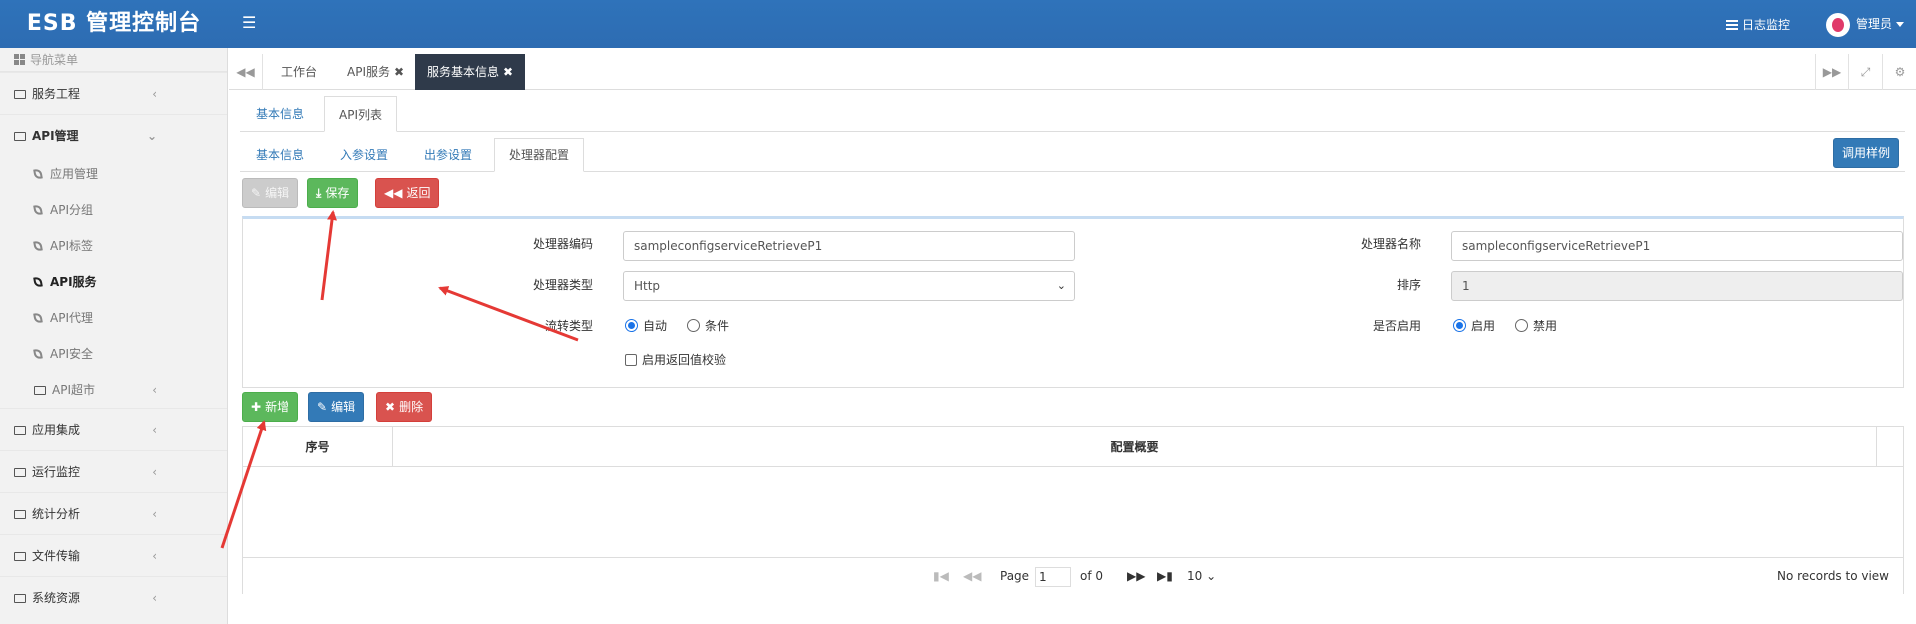 Image resolution: width=1916 pixels, height=624 pixels. What do you see at coordinates (113, 471) in the screenshot?
I see `sidebar-item-runtime-monitor: 运行监控 ‹` at bounding box center [113, 471].